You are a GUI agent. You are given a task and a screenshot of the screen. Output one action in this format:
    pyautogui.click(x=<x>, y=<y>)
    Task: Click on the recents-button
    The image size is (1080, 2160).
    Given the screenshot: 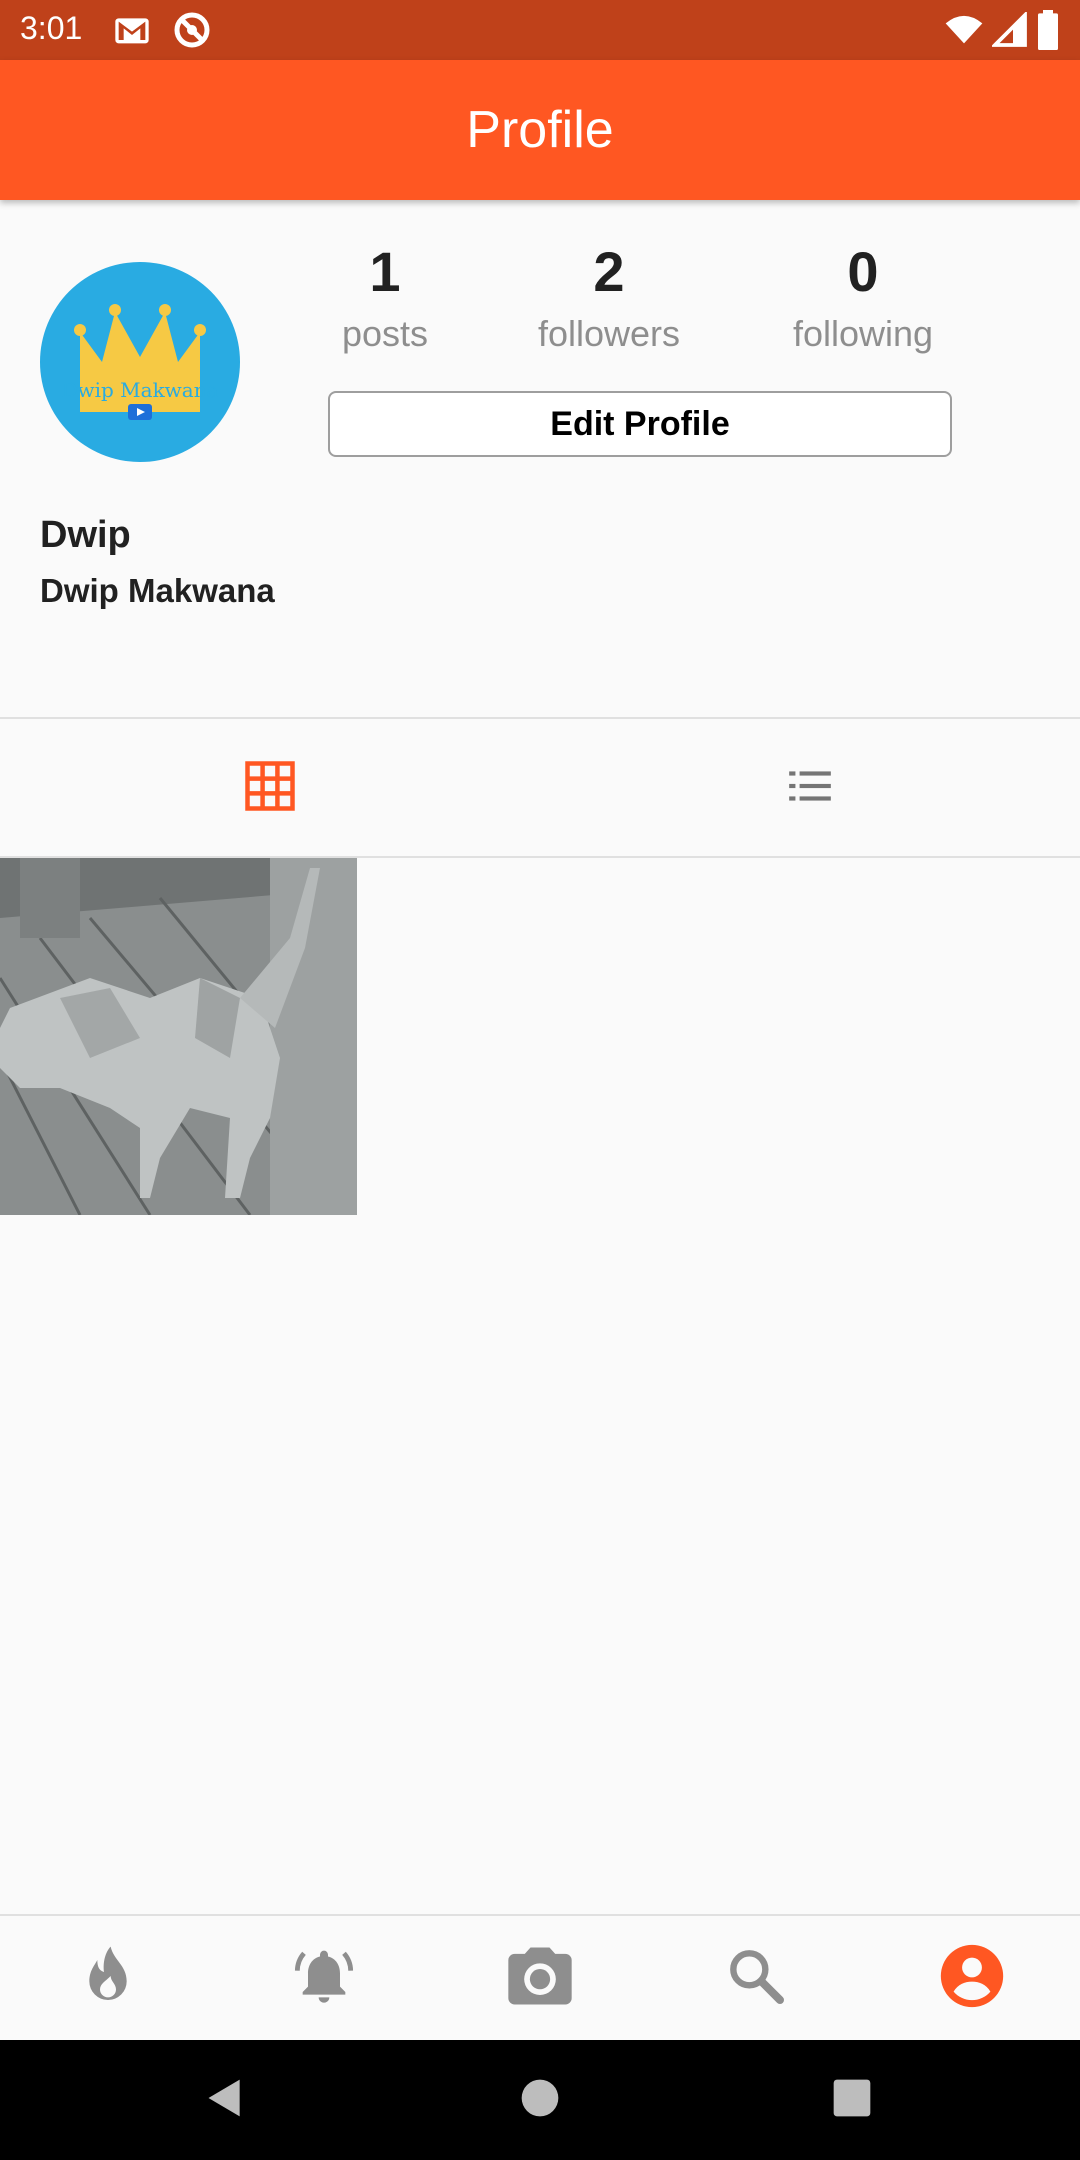 What is the action you would take?
    pyautogui.click(x=852, y=2100)
    